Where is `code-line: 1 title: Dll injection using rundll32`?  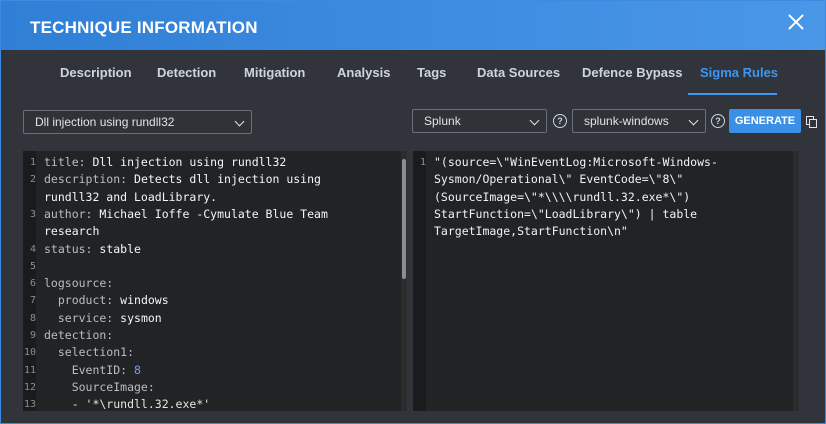
code-line: 1 title: Dll injection using rundll32 is located at coordinates (158, 162).